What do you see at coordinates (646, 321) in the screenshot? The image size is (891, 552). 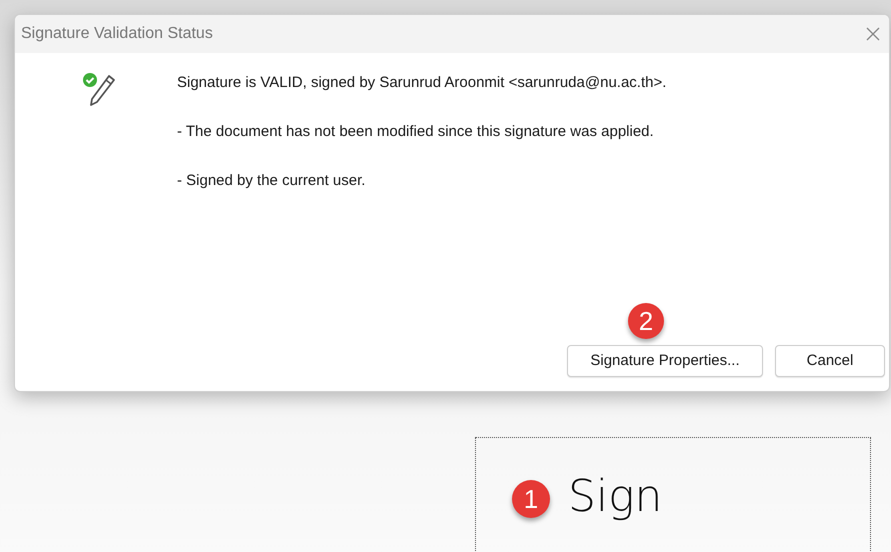 I see `callout-badge: 2` at bounding box center [646, 321].